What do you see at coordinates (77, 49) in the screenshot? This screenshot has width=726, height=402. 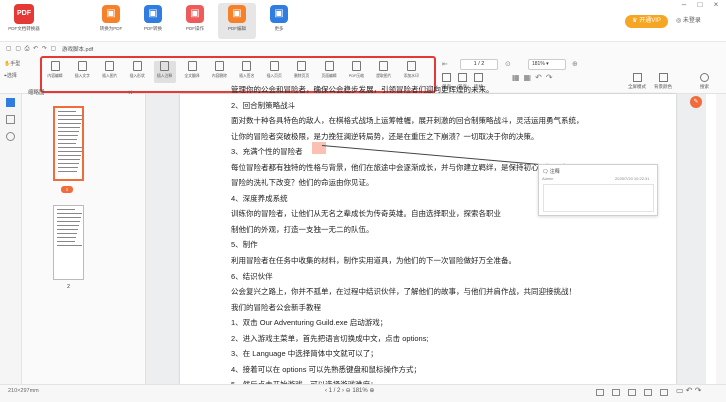 I see `file-tab: 游戏脚本.pdf` at bounding box center [77, 49].